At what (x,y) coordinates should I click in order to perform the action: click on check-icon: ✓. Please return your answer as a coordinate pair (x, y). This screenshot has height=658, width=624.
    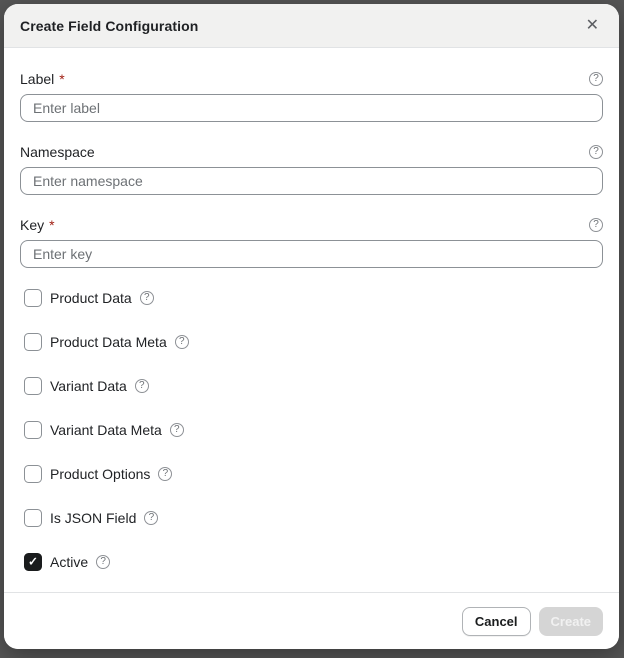
    Looking at the image, I should click on (33, 561).